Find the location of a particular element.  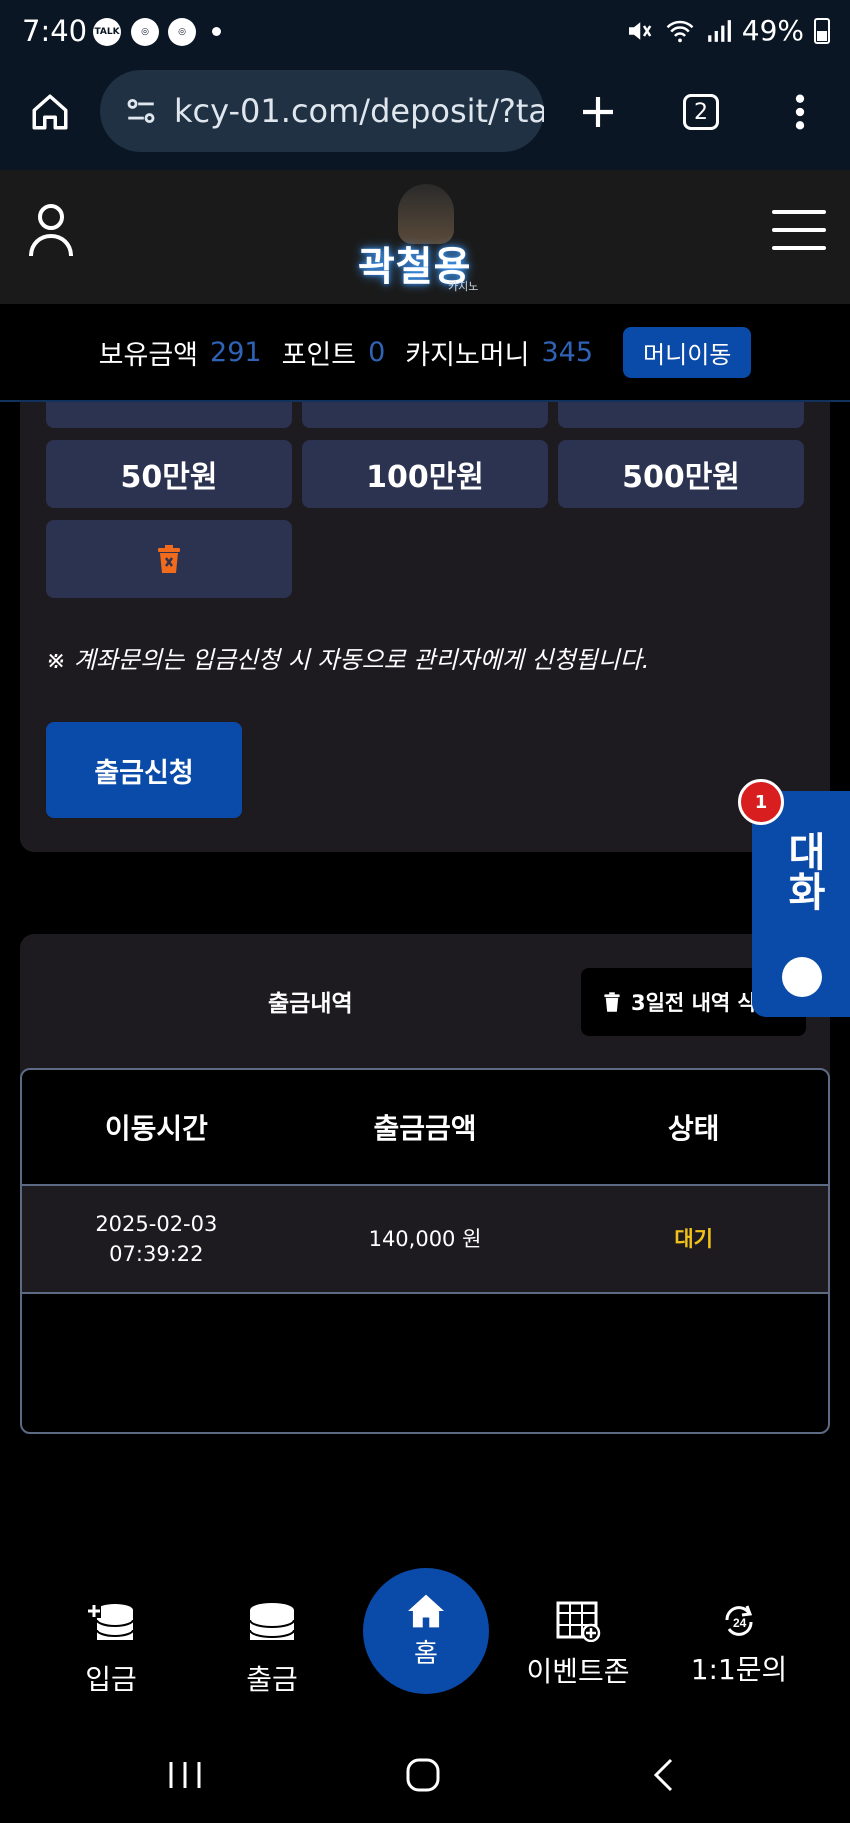

casino-money-value: 345 is located at coordinates (567, 352).